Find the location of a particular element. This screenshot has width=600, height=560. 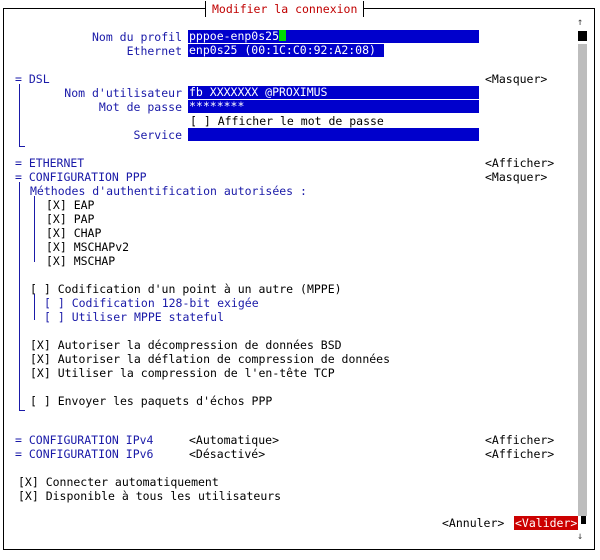

username-input: fb XXXXXXX @PROXIMUS is located at coordinates (333, 92).